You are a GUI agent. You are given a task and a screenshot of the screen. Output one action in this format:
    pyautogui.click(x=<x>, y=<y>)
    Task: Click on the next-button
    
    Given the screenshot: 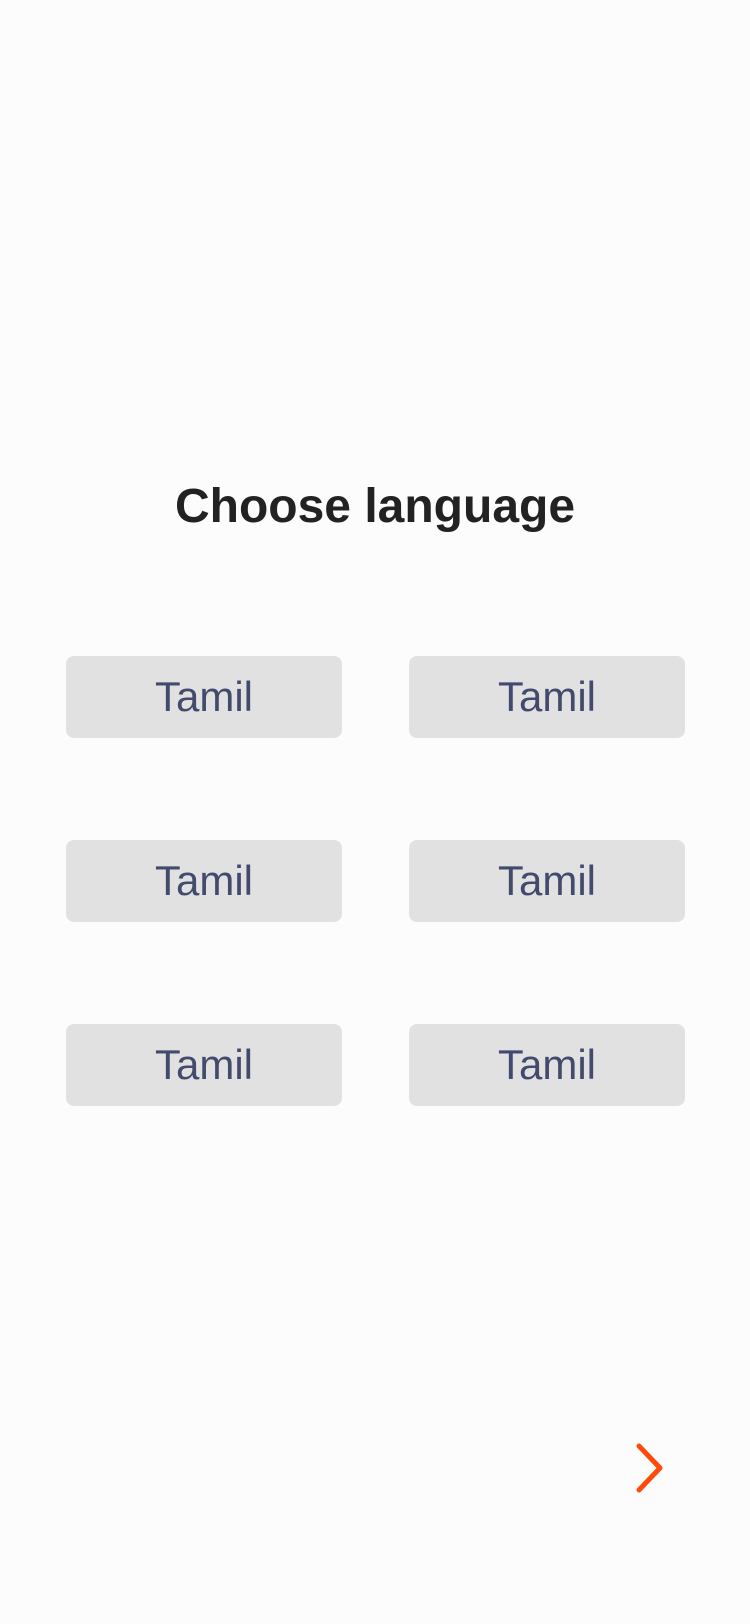 What is the action you would take?
    pyautogui.click(x=650, y=1468)
    